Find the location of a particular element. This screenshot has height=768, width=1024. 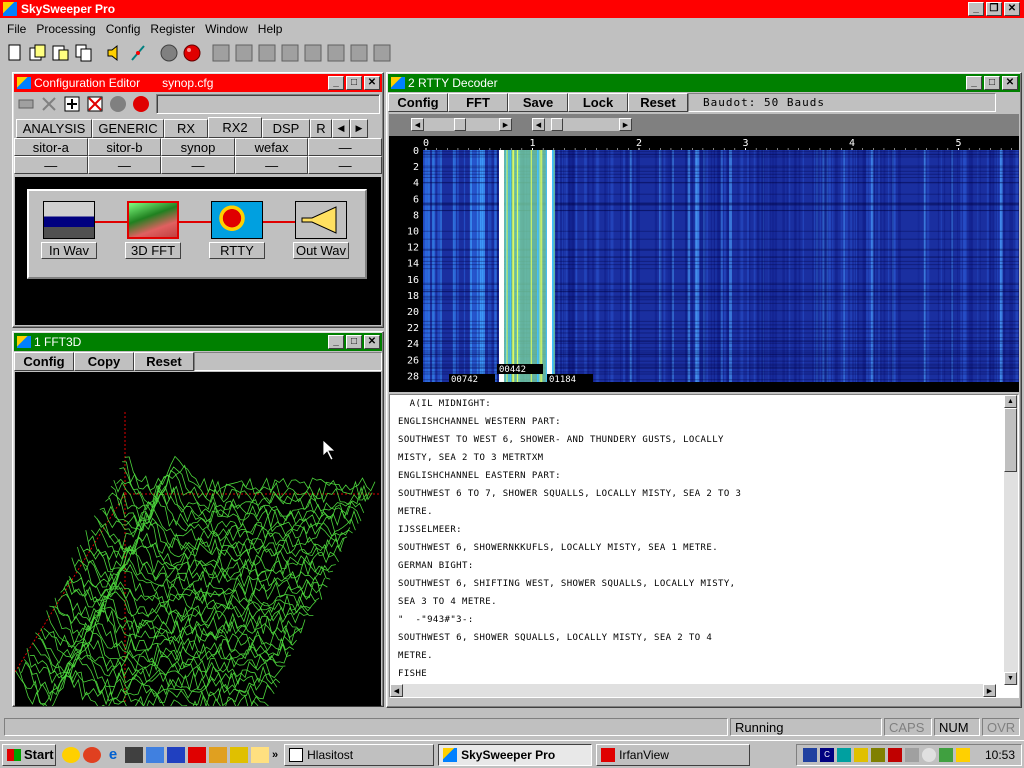

scroll-thumb is located at coordinates (1010, 440).